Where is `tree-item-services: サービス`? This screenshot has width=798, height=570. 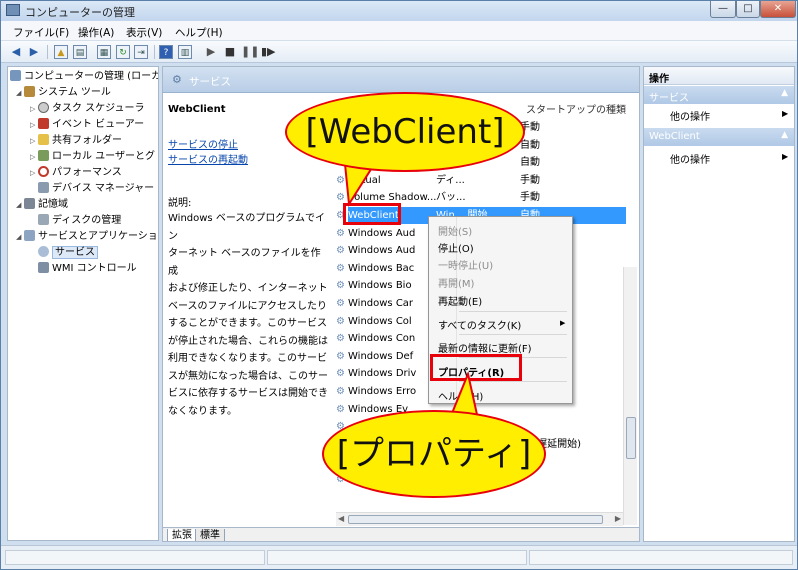 tree-item-services: サービス is located at coordinates (68, 252).